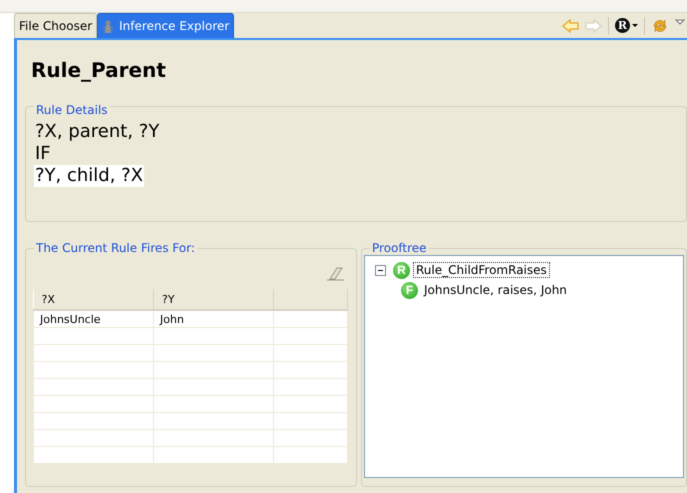  I want to click on bug-icon, so click(108, 26).